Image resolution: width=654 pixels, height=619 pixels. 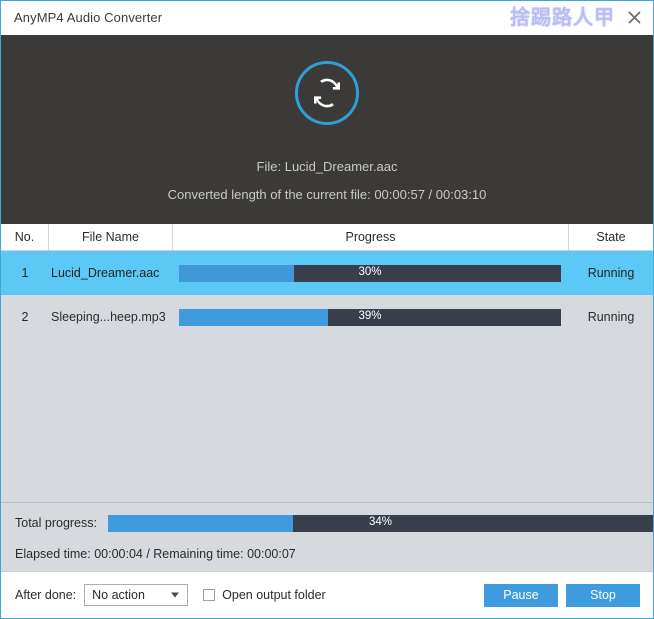 What do you see at coordinates (562, 595) in the screenshot?
I see `action-buttons: Pause Stop` at bounding box center [562, 595].